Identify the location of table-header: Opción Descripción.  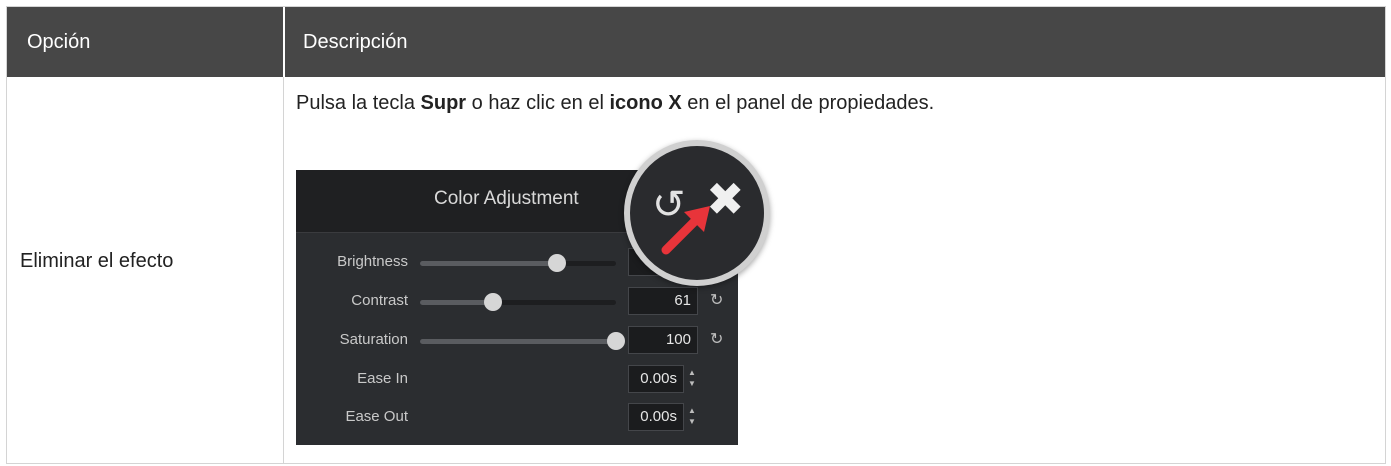
(696, 42).